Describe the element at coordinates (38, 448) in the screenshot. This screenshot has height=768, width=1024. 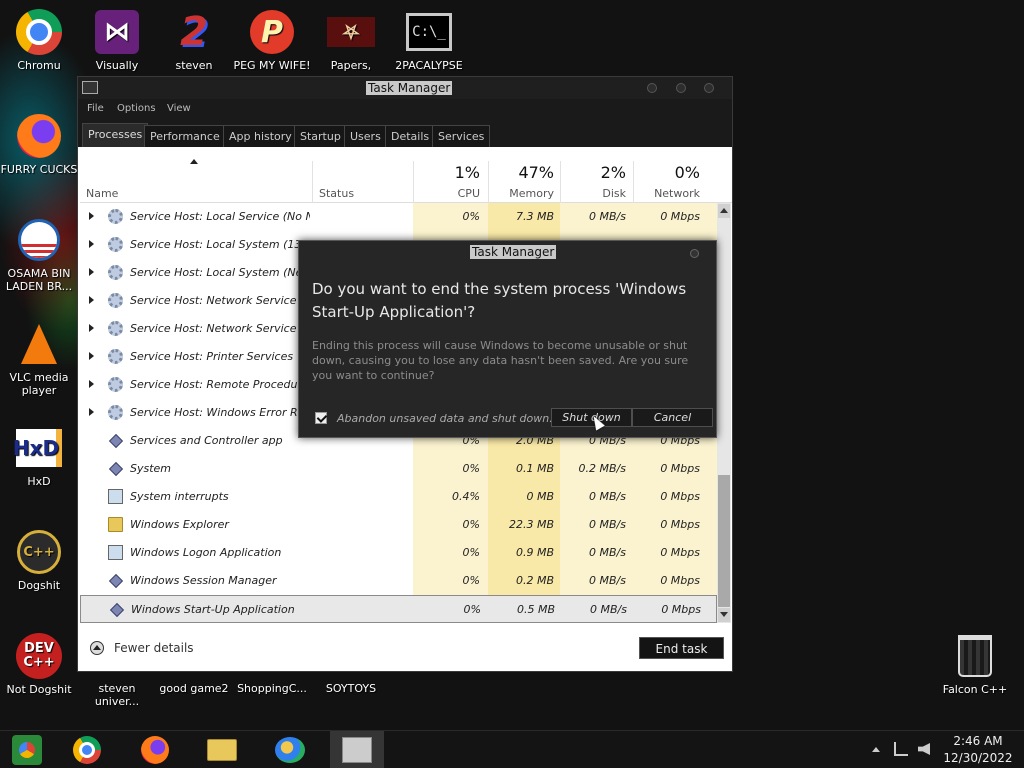
I see `hxd-icon: HxD` at that location.